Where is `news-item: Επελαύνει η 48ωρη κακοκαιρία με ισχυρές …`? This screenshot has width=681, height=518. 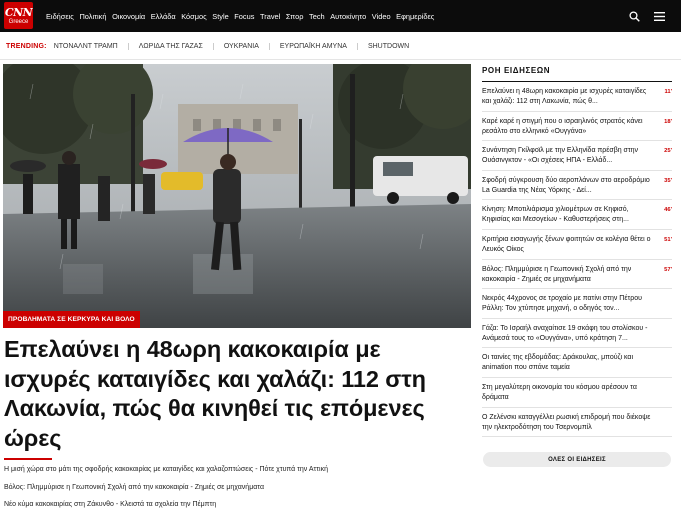
news-item: Επελαύνει η 48ωρη κακοκαιρία με ισχυρές … is located at coordinates (577, 97).